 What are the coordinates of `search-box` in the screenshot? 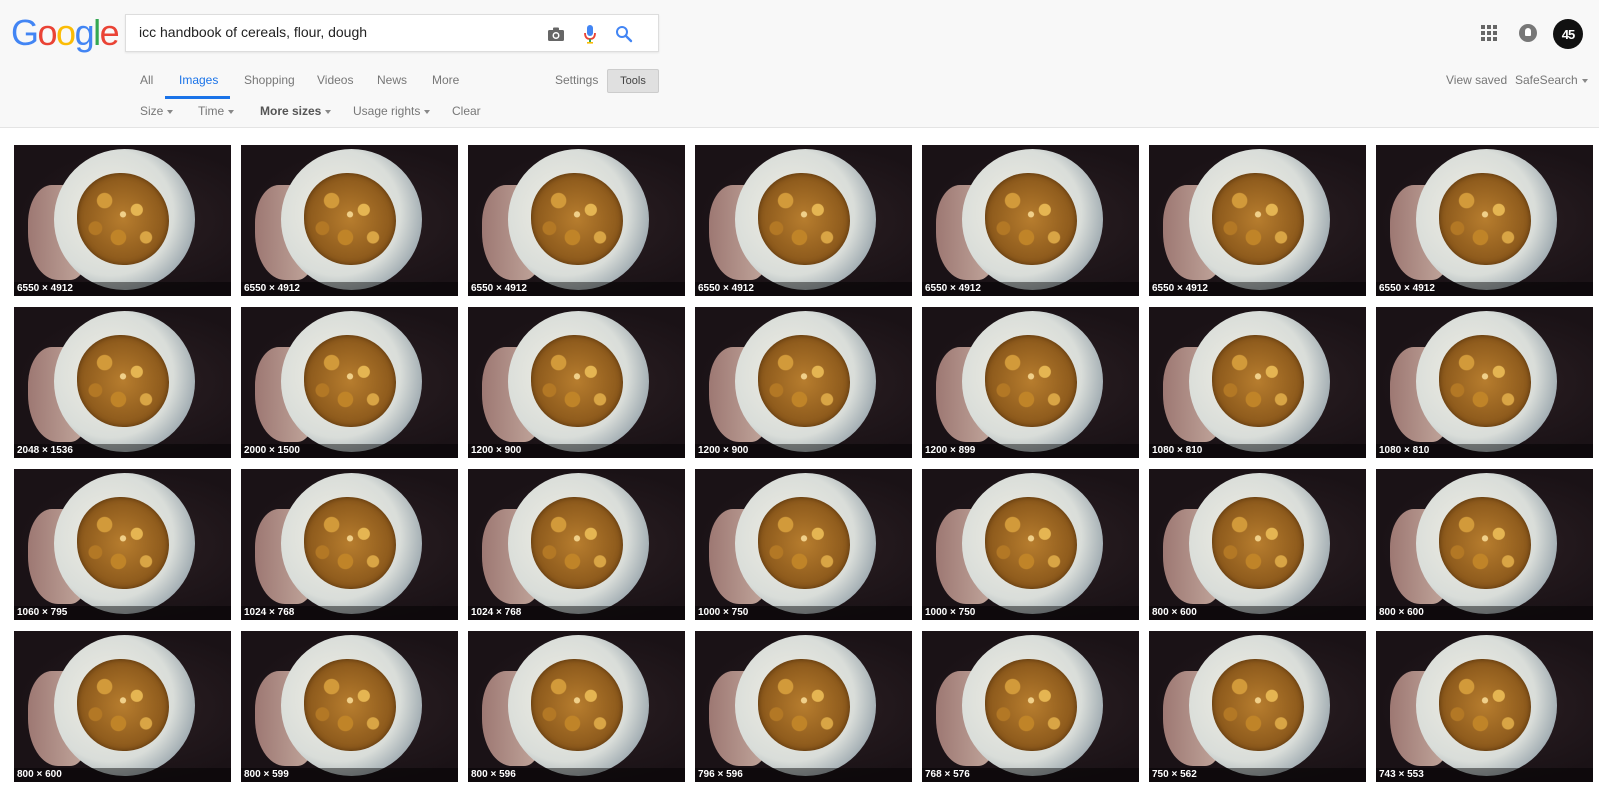 It's located at (392, 33).